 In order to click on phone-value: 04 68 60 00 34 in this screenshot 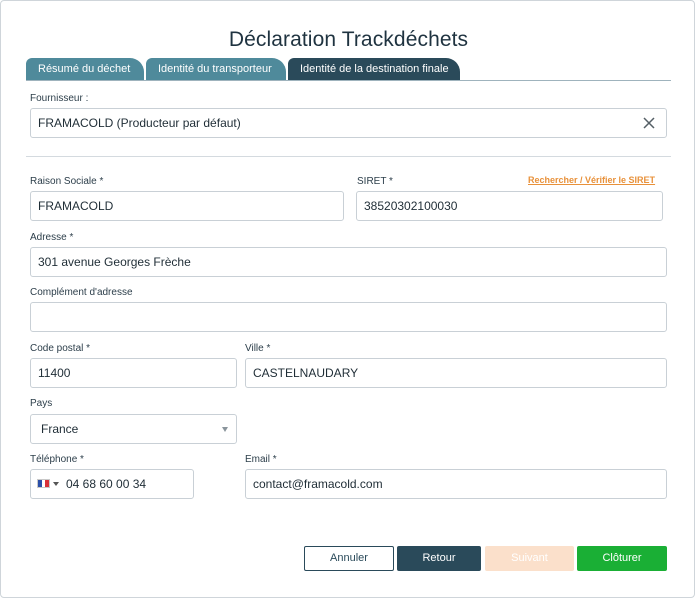, I will do `click(106, 484)`.